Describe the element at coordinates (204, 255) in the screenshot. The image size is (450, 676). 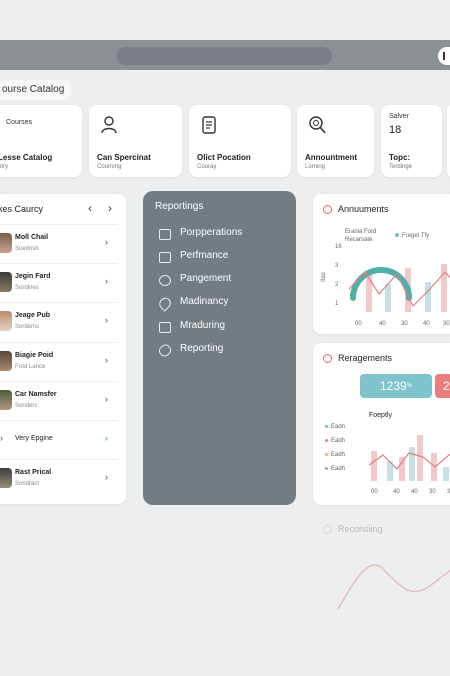
I see `menu-item-label: Perfmance` at that location.